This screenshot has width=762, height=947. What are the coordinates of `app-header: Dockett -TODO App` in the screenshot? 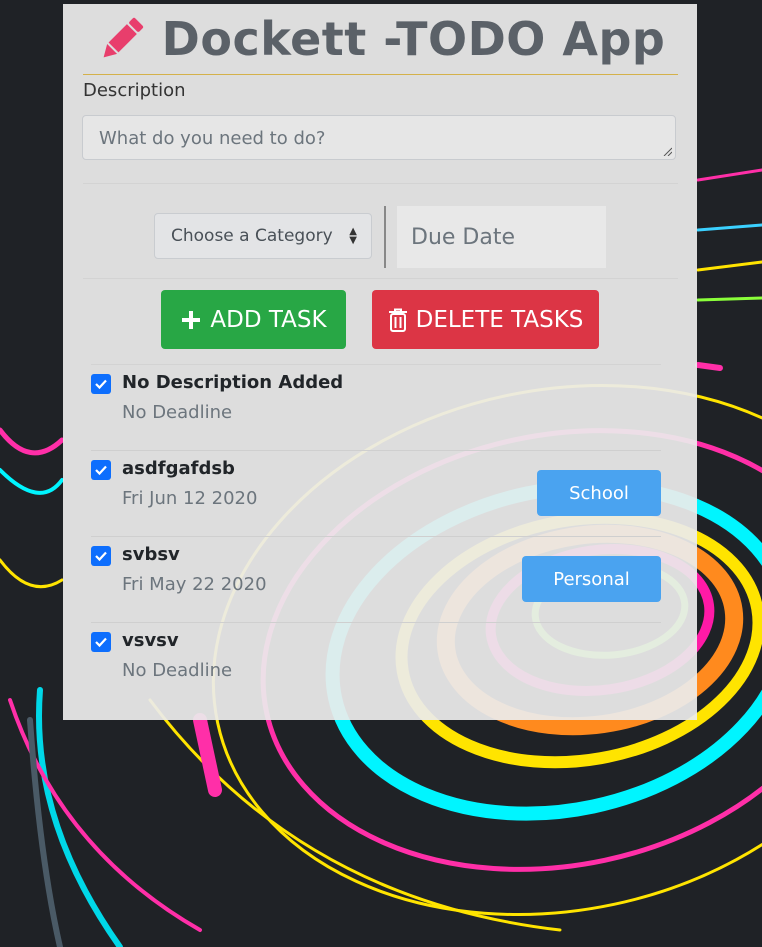 It's located at (380, 39).